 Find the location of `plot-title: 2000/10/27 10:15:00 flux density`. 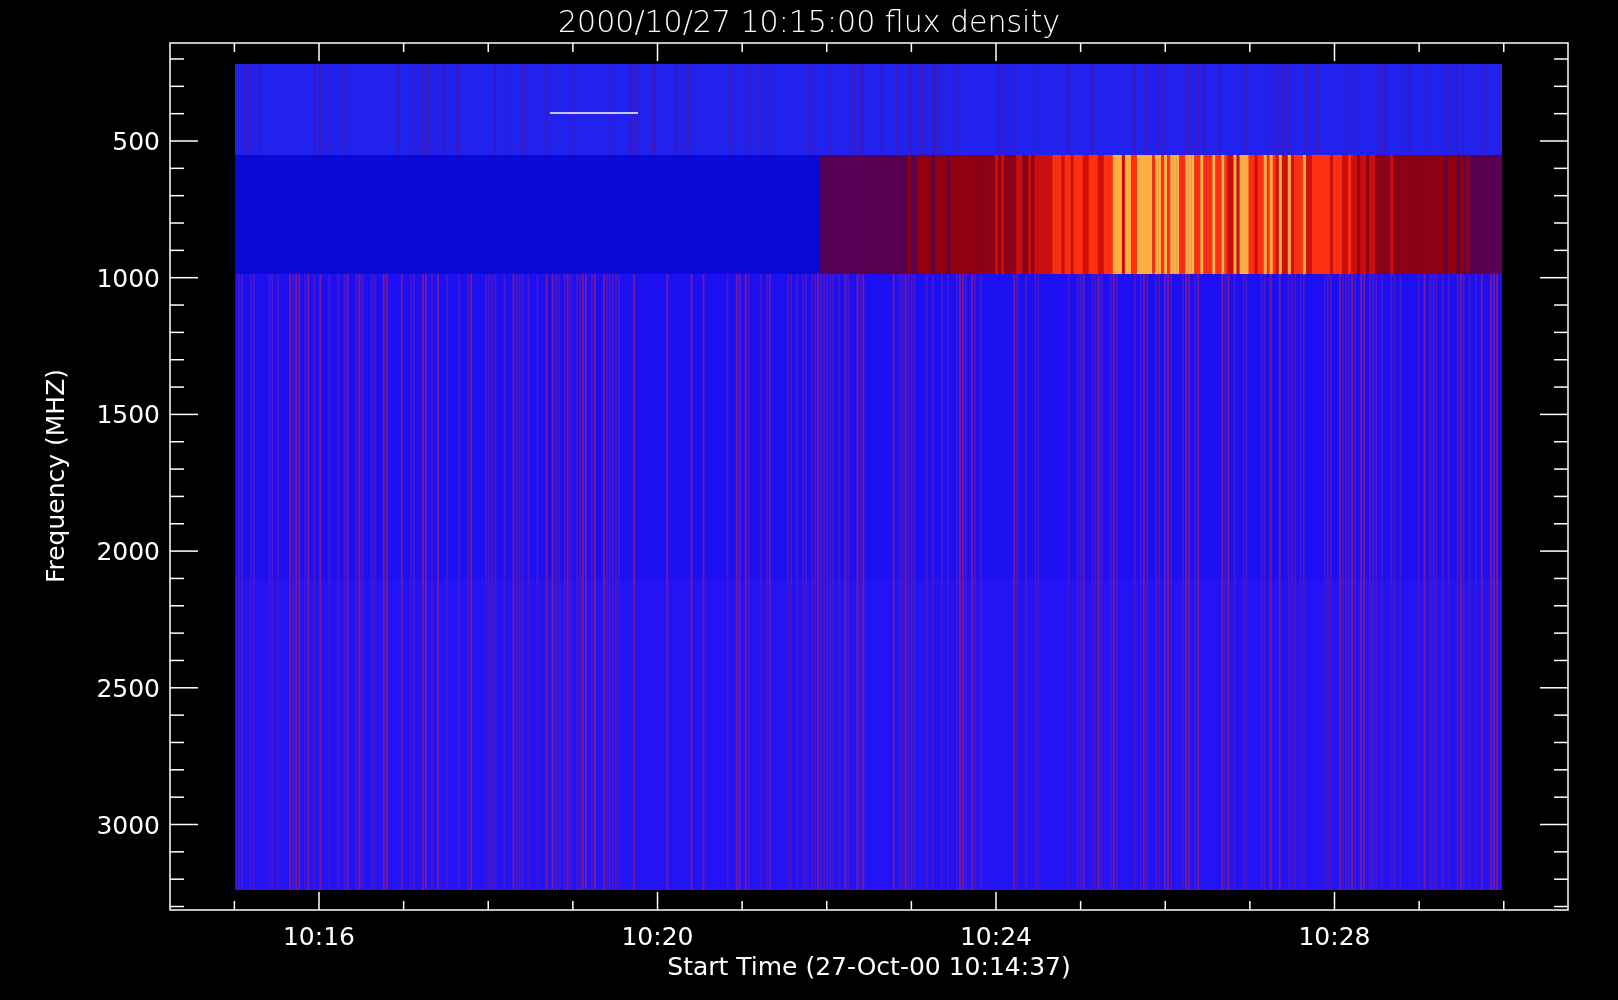

plot-title: 2000/10/27 10:15:00 flux density is located at coordinates (809, 21).